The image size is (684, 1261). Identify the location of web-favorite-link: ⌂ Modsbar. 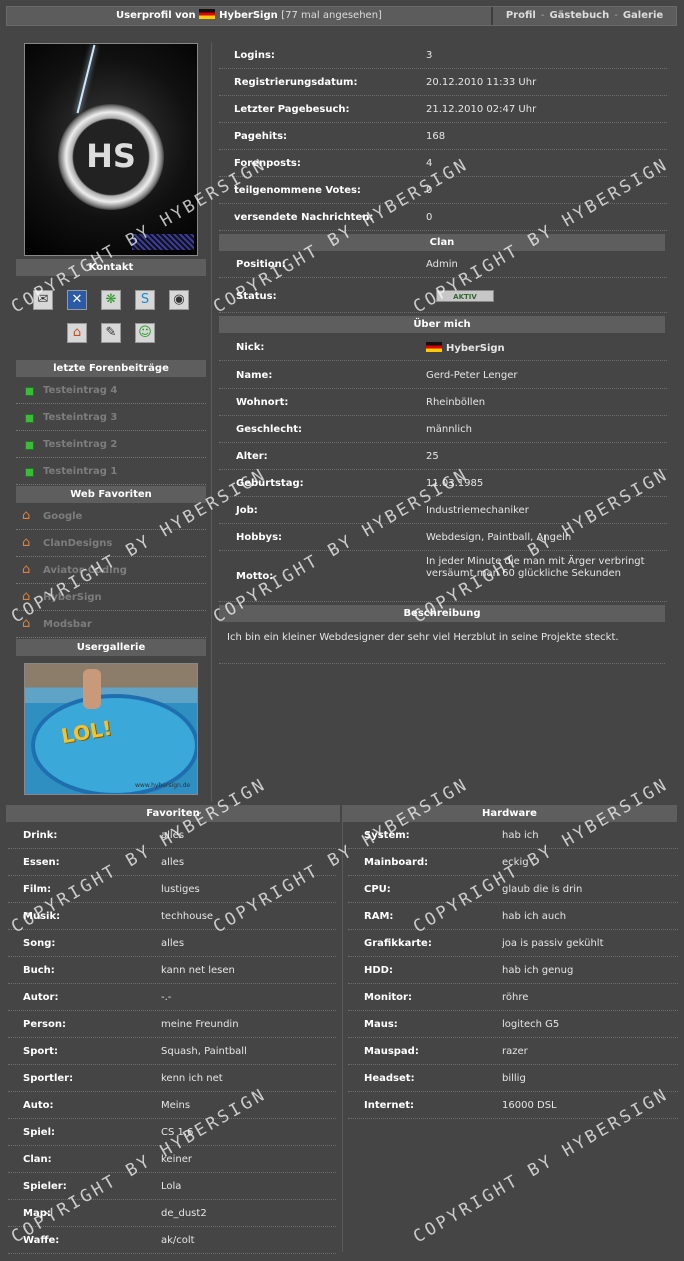
(111, 624).